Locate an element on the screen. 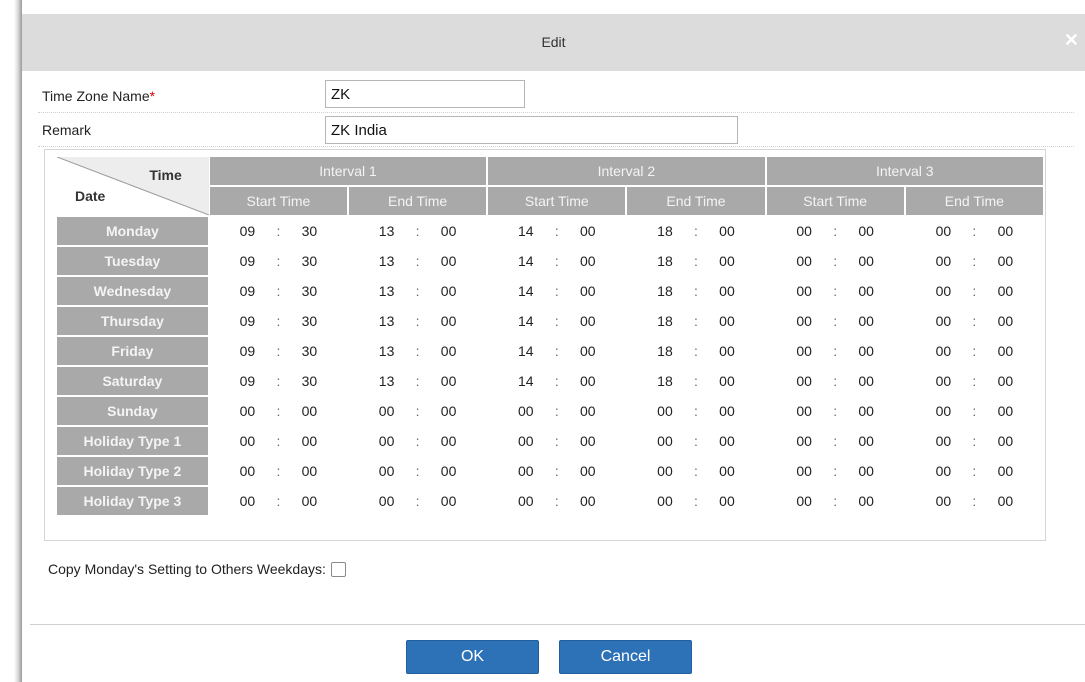 This screenshot has height=682, width=1085. close-icon: ✕ is located at coordinates (1071, 40).